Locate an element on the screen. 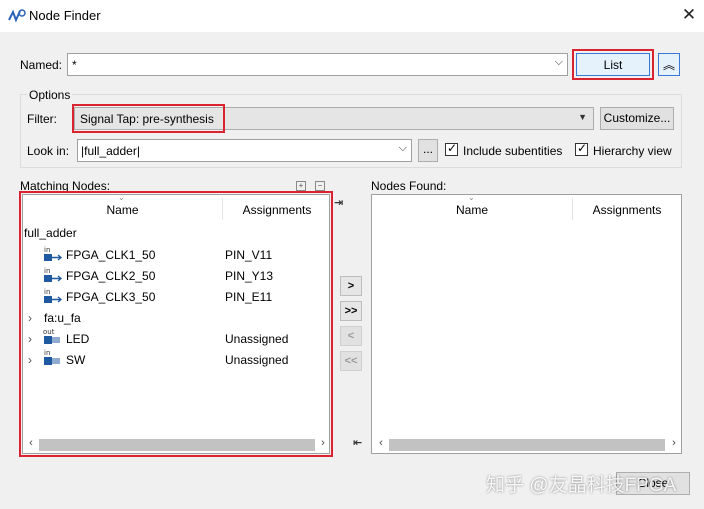 This screenshot has height=509, width=704. list-button: List is located at coordinates (613, 64).